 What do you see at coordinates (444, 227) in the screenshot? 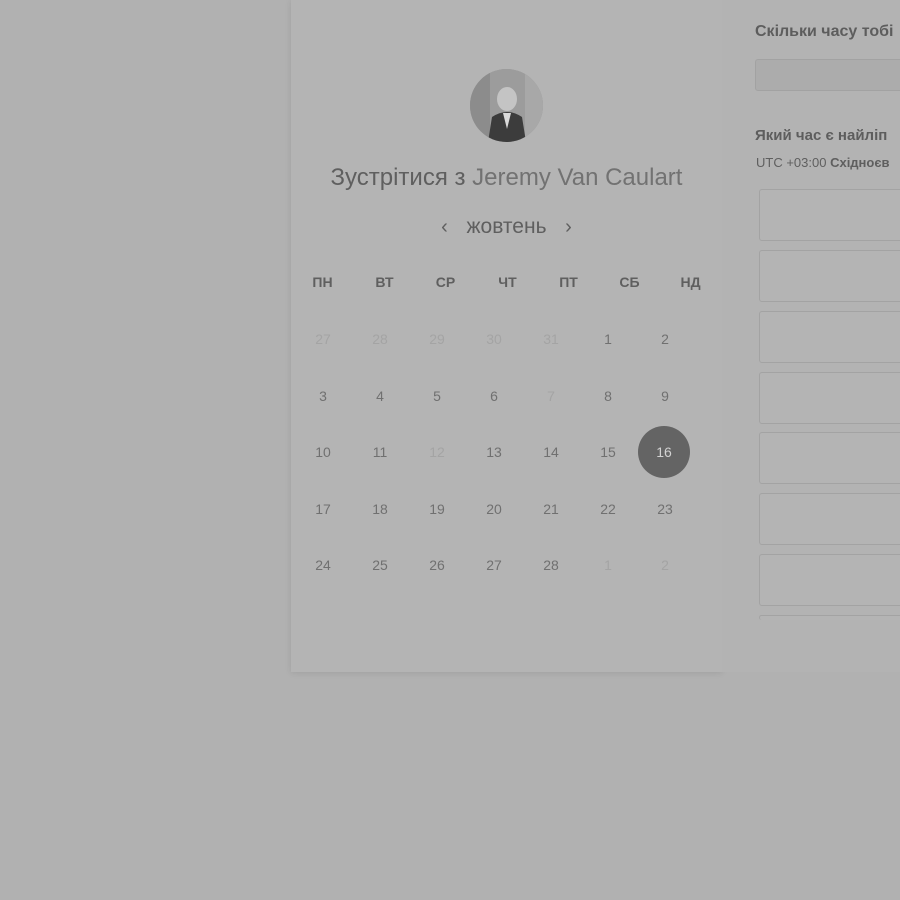
I see `prev-month-chevron-icon: ‹` at bounding box center [444, 227].